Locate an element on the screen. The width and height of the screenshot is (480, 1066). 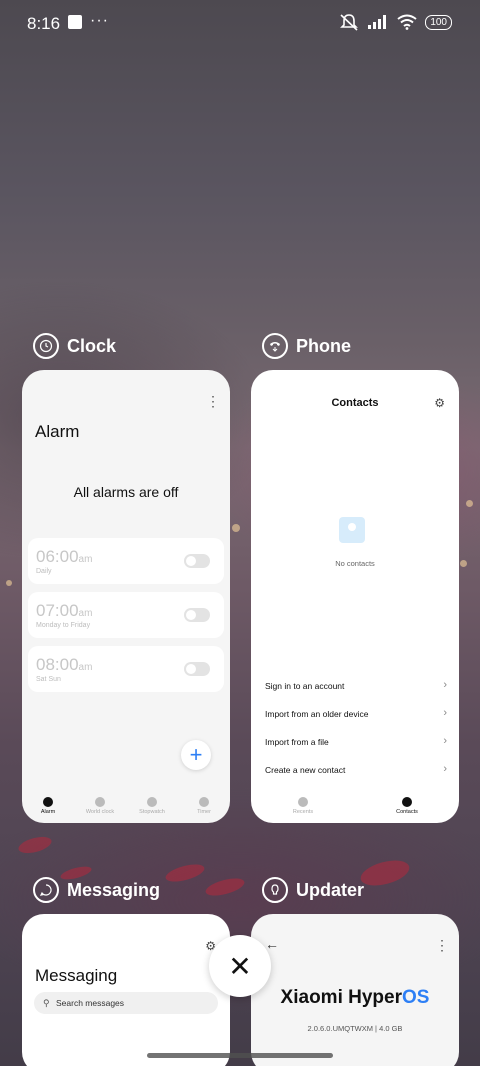
home-indicator is located at coordinates (240, 1055).